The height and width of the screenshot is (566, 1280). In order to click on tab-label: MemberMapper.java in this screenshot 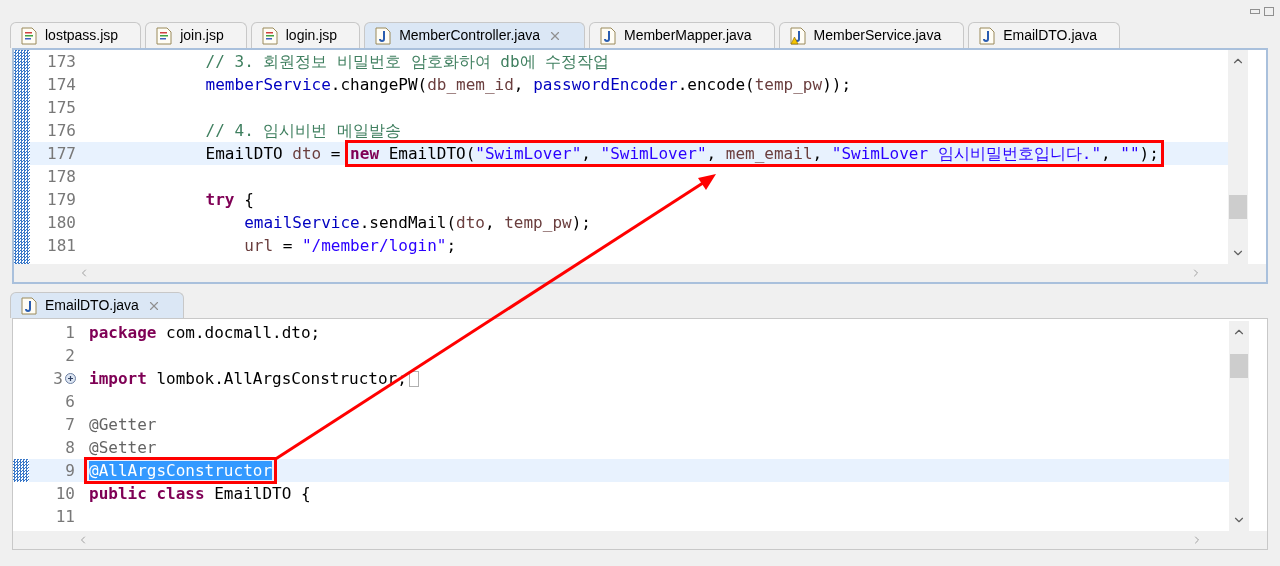, I will do `click(687, 35)`.